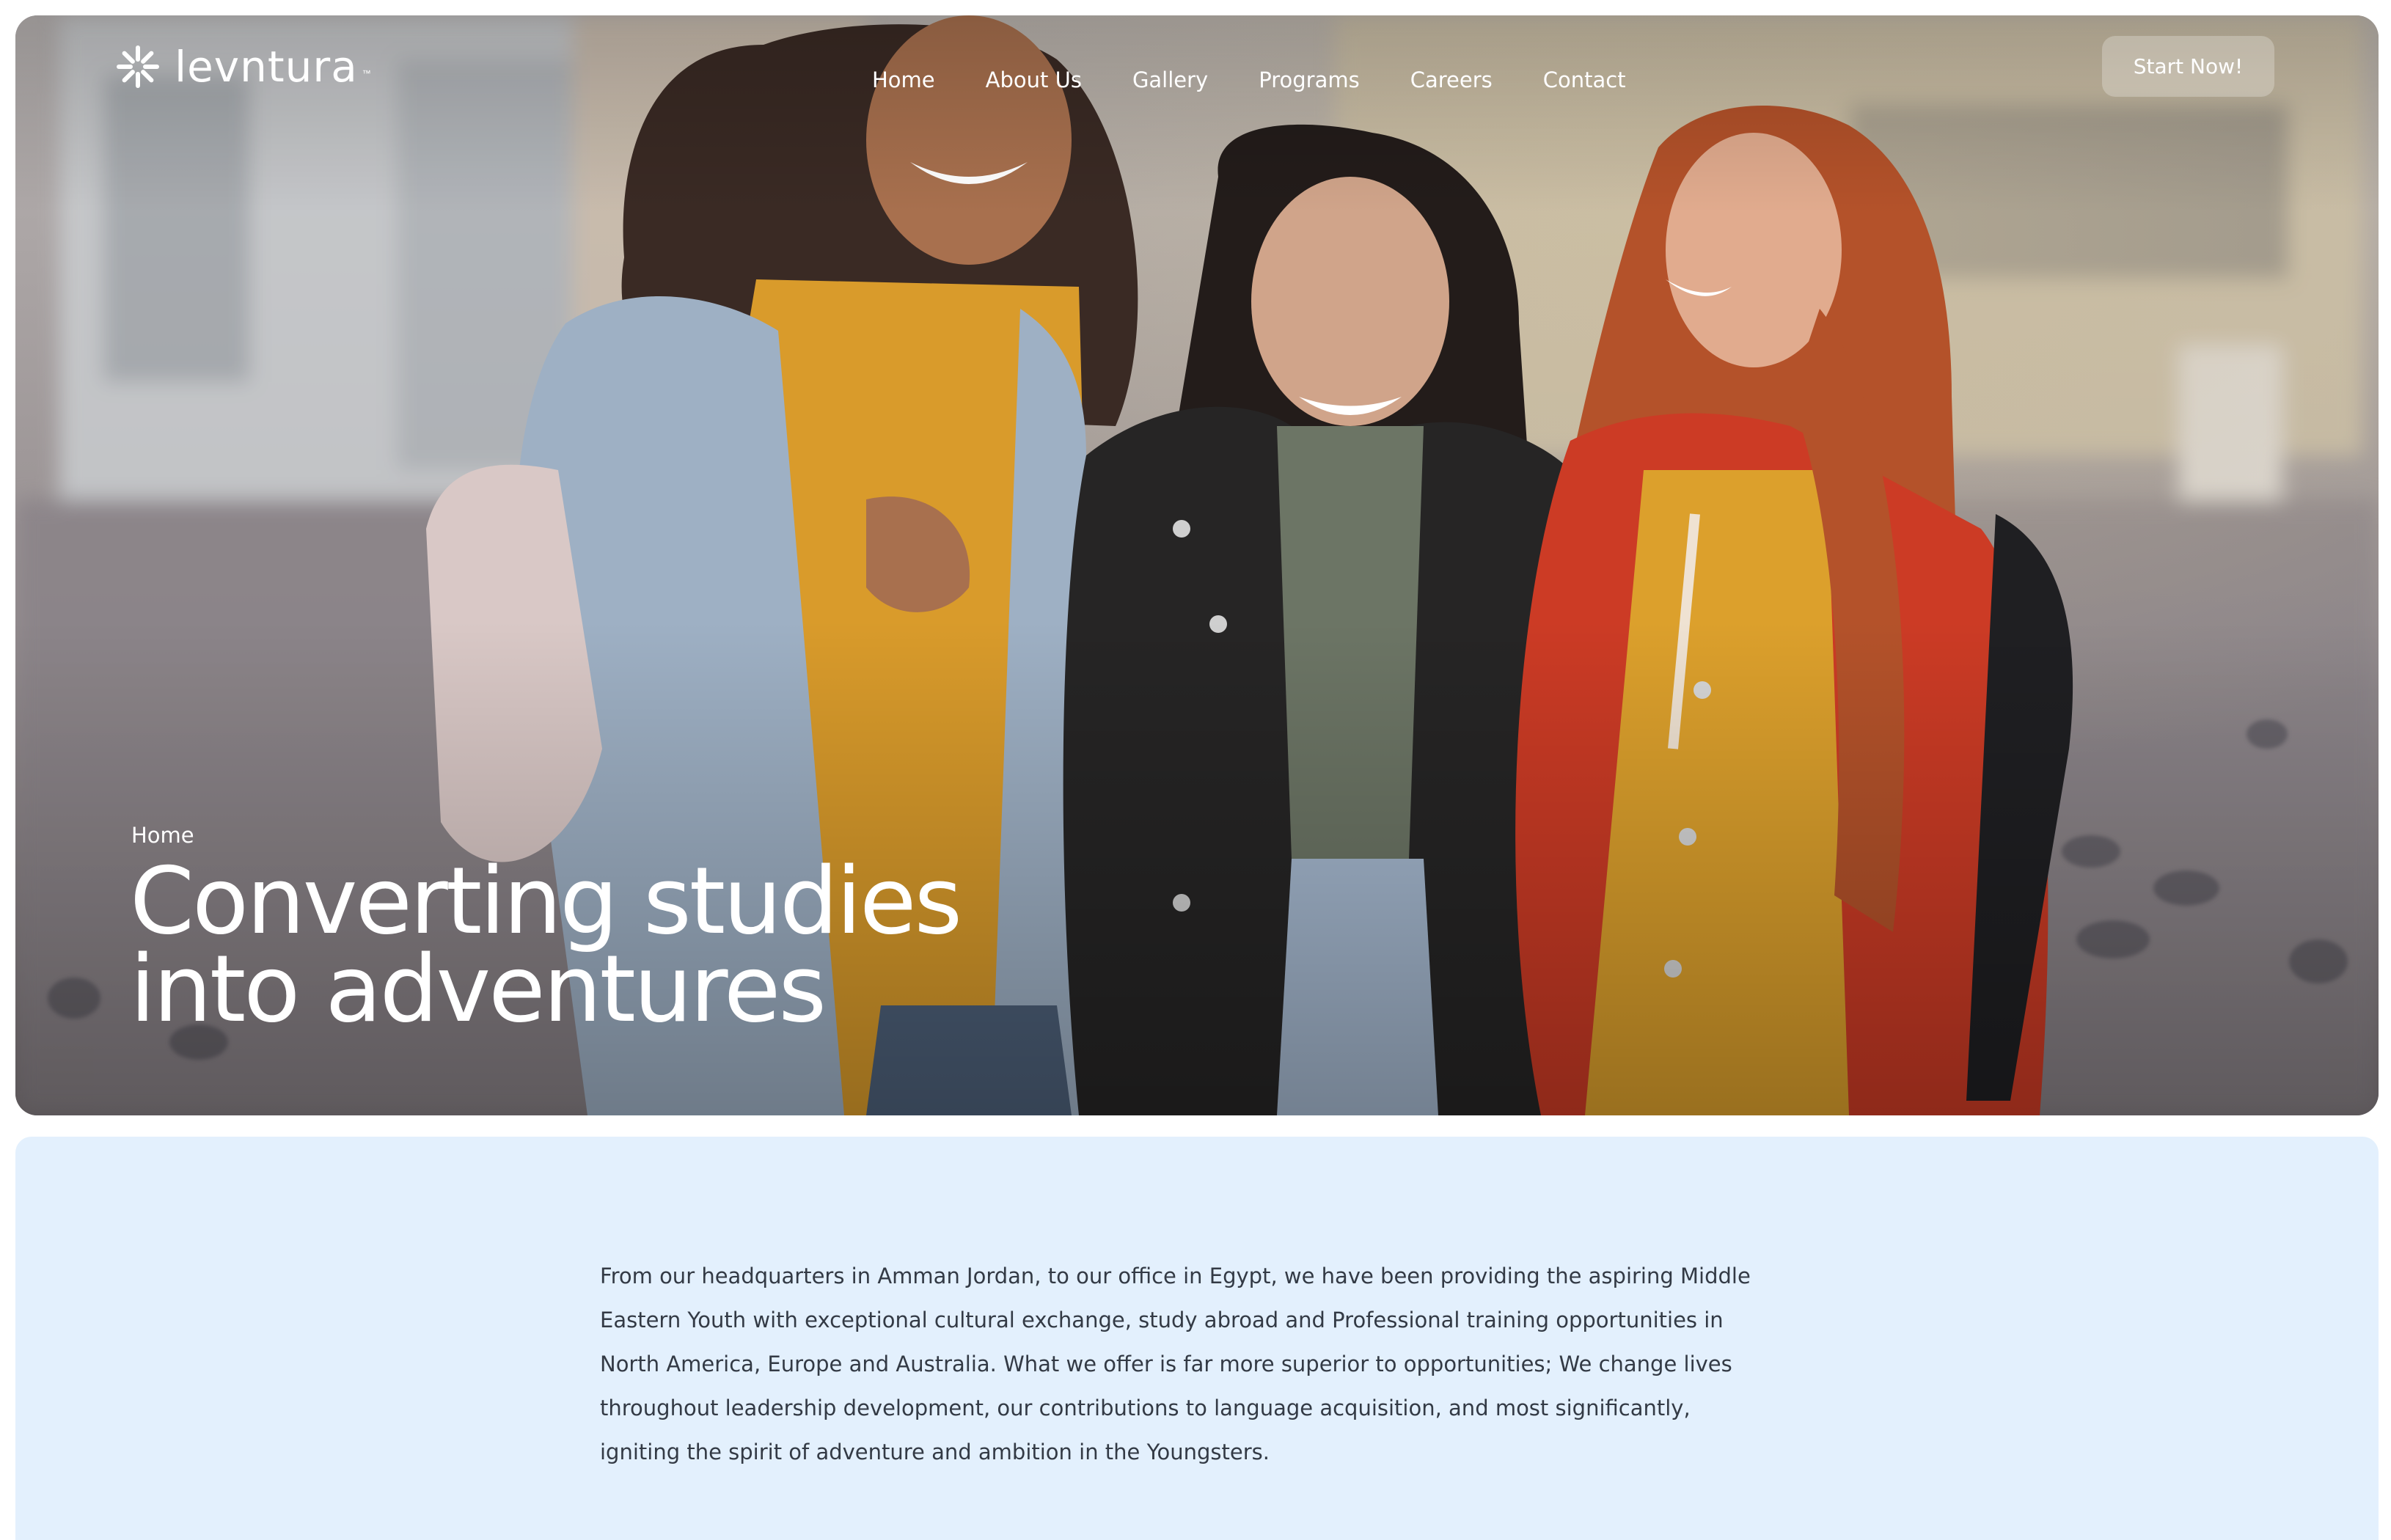 Image resolution: width=2391 pixels, height=1540 pixels. Describe the element at coordinates (903, 80) in the screenshot. I see `nav-home: Home` at that location.